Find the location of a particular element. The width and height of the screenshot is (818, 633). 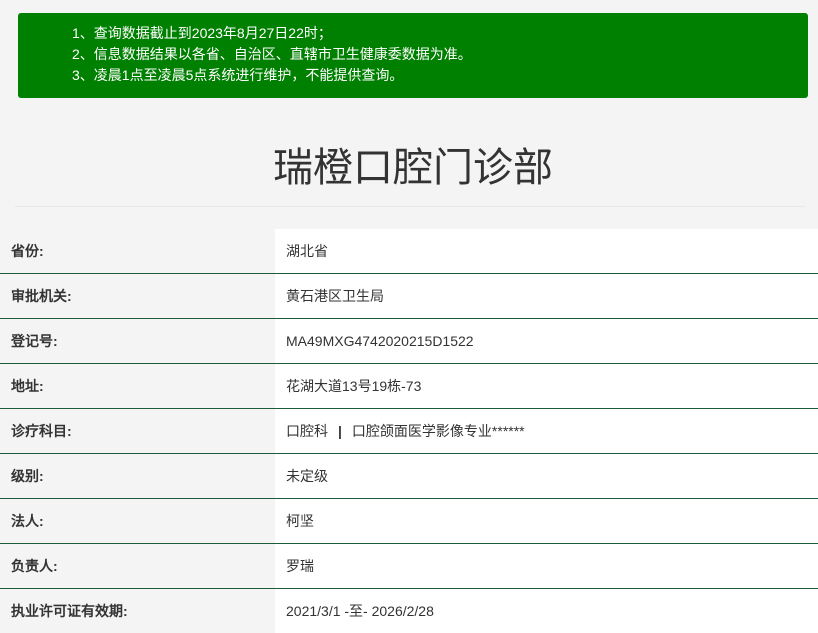

divider is located at coordinates (410, 206).